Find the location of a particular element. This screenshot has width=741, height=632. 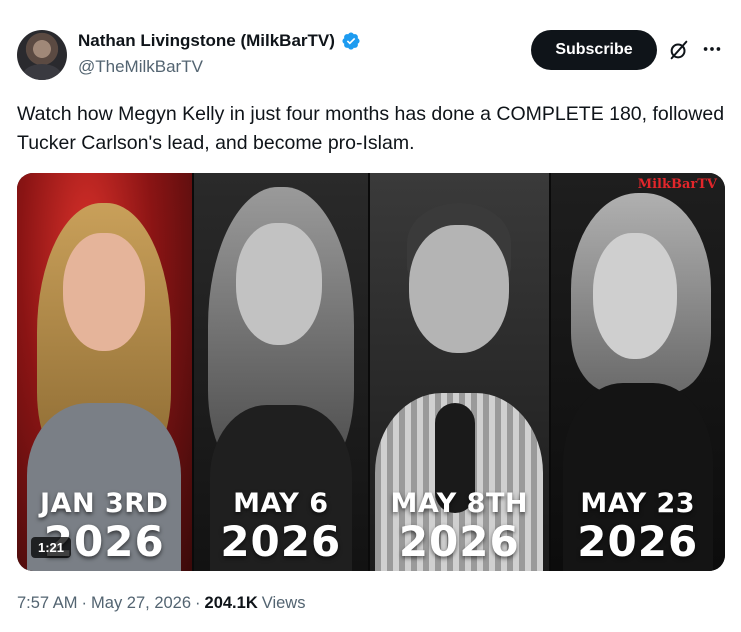

date-line1: MAY 6 is located at coordinates (281, 503).